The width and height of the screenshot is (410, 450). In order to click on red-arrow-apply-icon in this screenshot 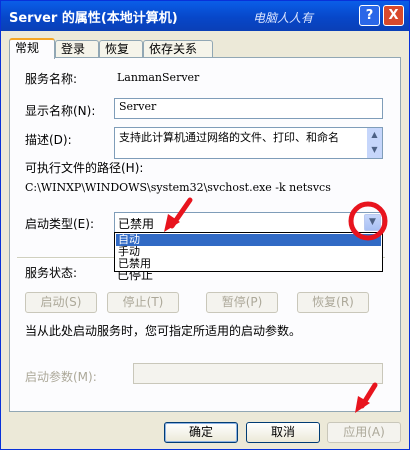, I will do `click(366, 397)`.